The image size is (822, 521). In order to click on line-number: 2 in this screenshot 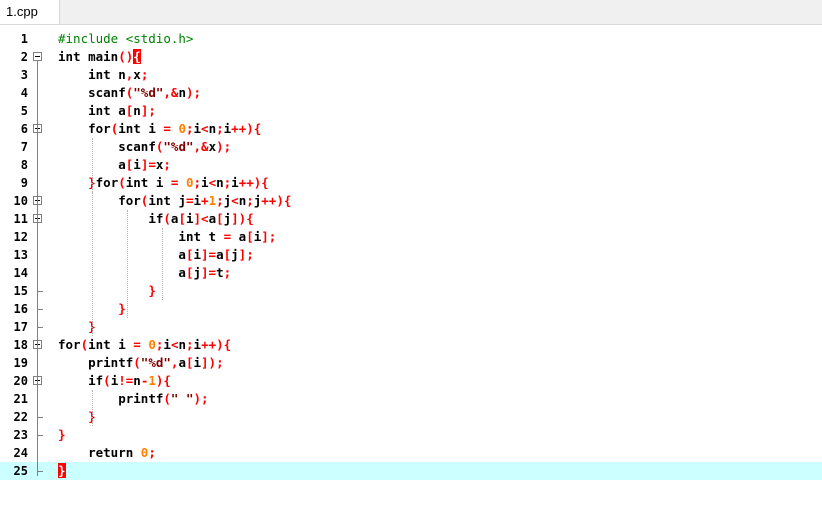, I will do `click(24, 57)`.